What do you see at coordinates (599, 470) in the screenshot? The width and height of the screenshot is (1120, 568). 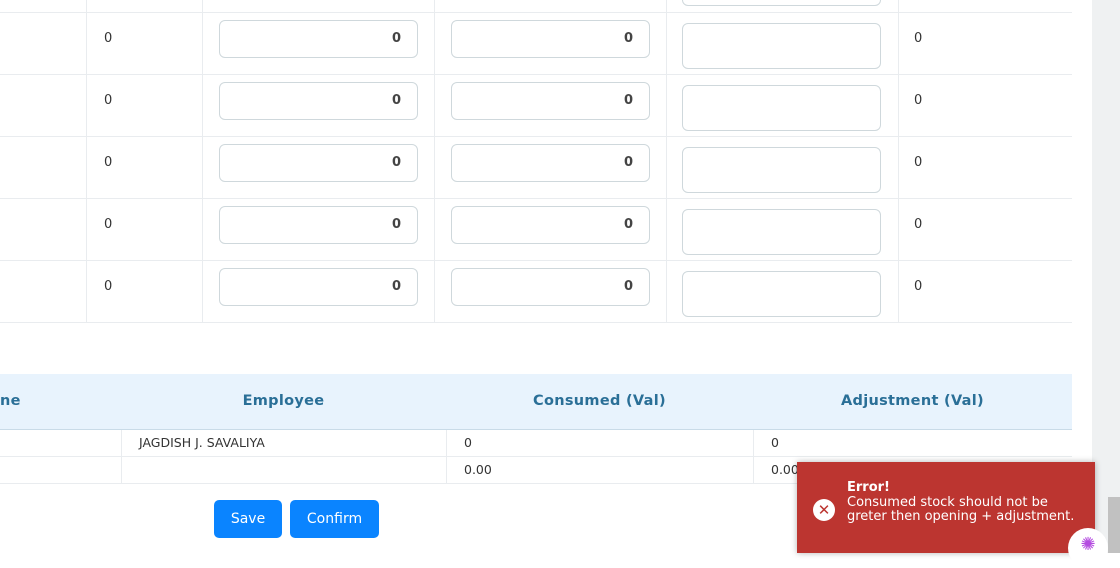 I see `consumed-total: 0.00` at bounding box center [599, 470].